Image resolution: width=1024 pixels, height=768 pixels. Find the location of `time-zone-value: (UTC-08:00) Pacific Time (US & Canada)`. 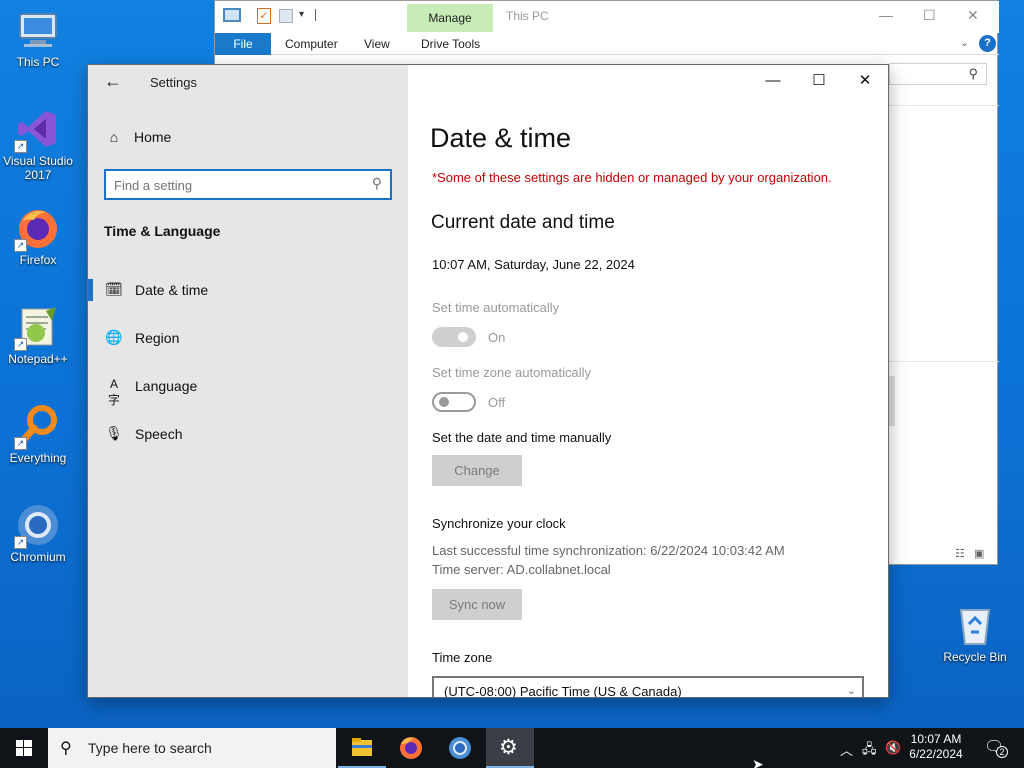

time-zone-value: (UTC-08:00) Pacific Time (US & Canada) is located at coordinates (563, 690).